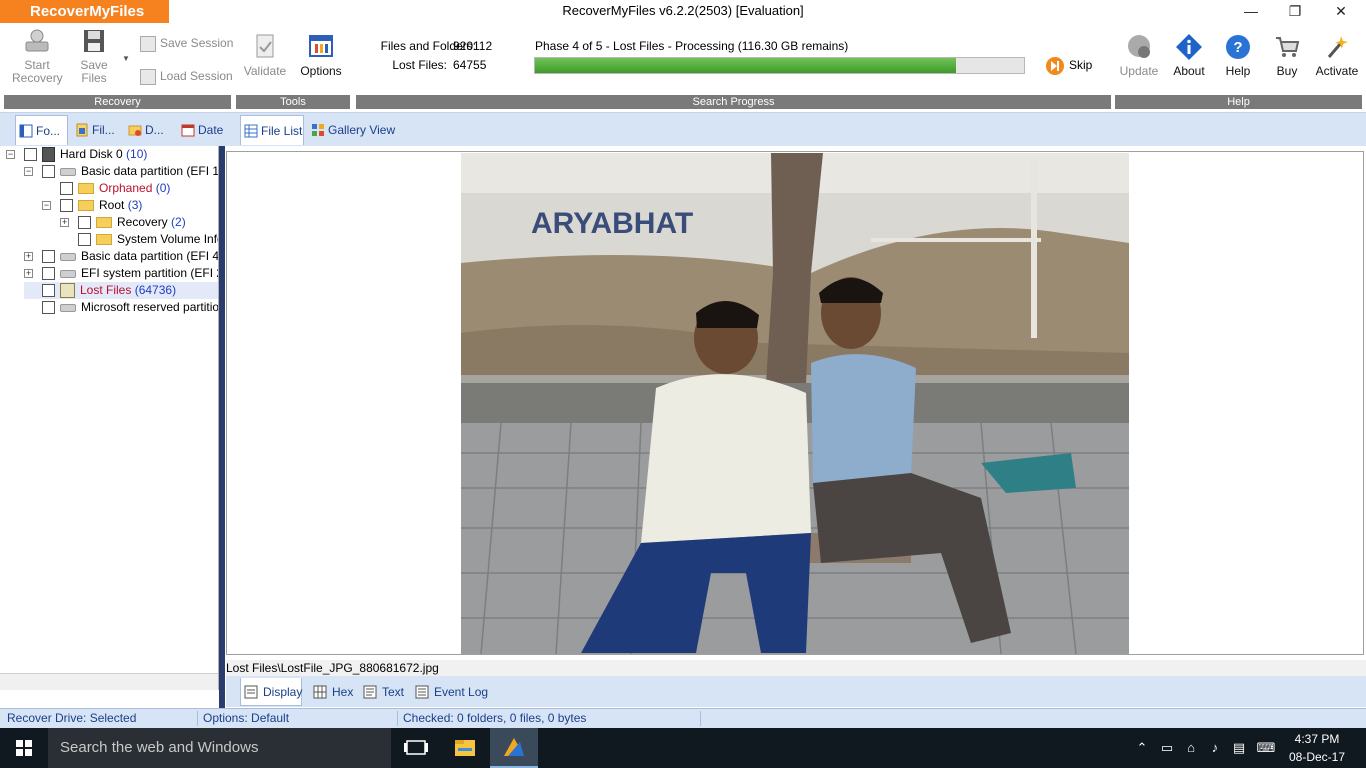 Image resolution: width=1366 pixels, height=768 pixels. I want to click on recovermyfiles-app-icon, so click(514, 747).